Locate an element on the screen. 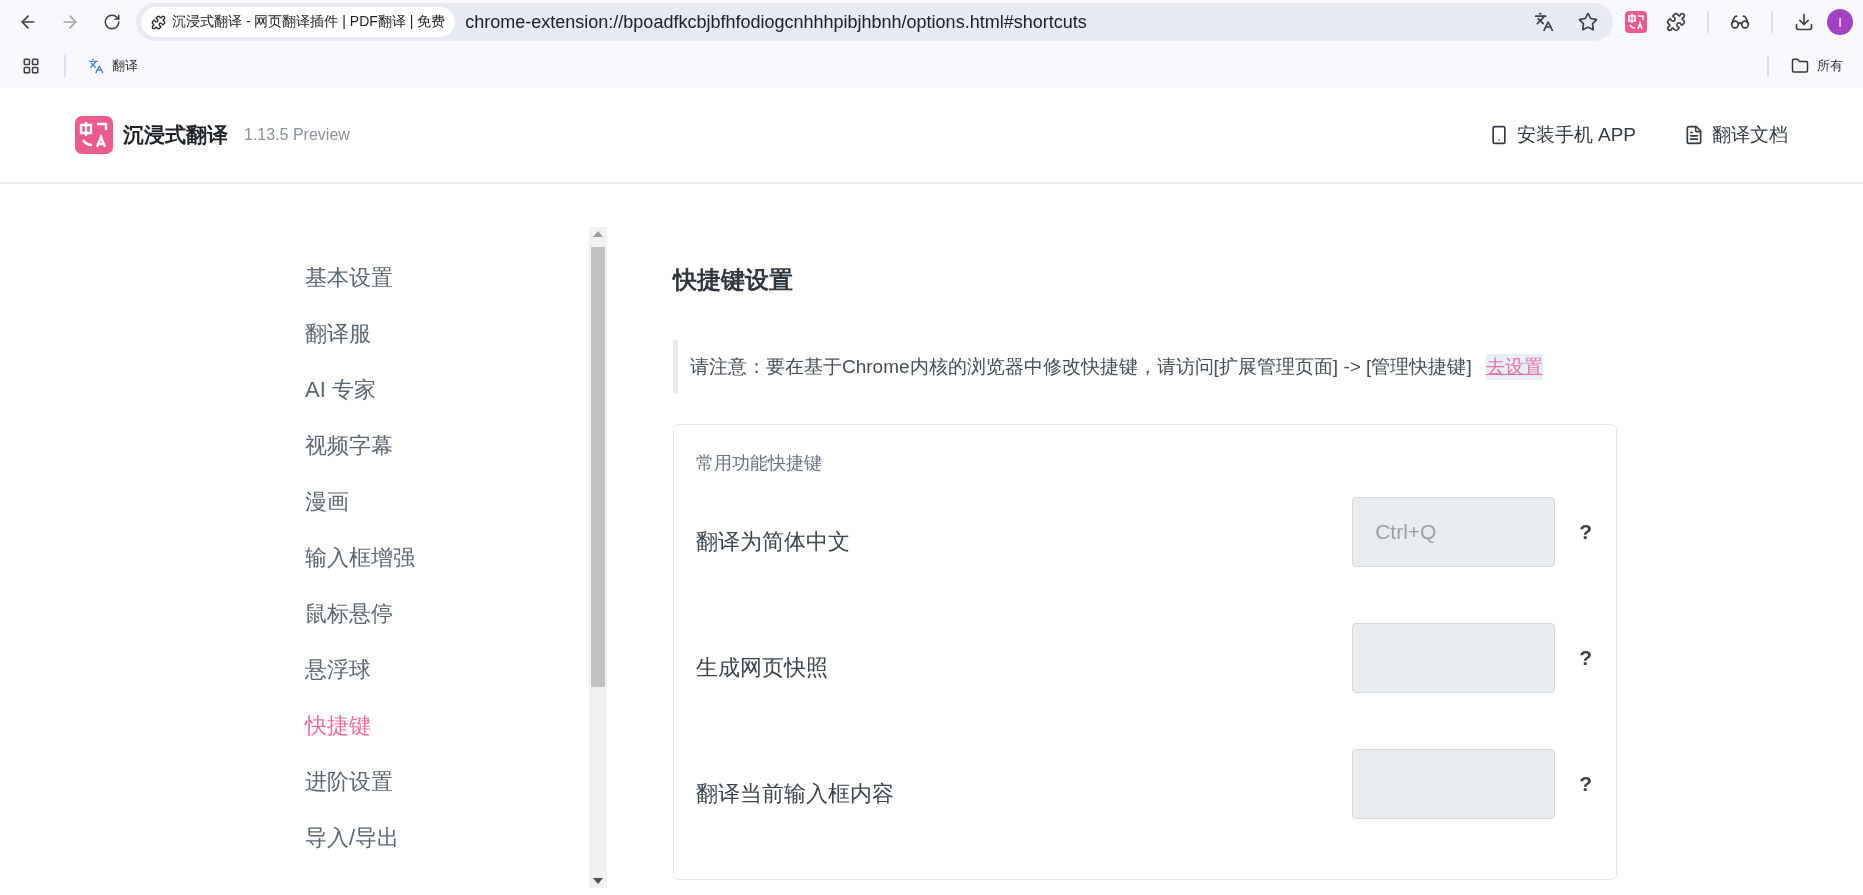 Image resolution: width=1863 pixels, height=895 pixels. tab-title: 沉浸式翻译 - 网页翻译插件 | PDF翻译 | 免费 is located at coordinates (309, 22).